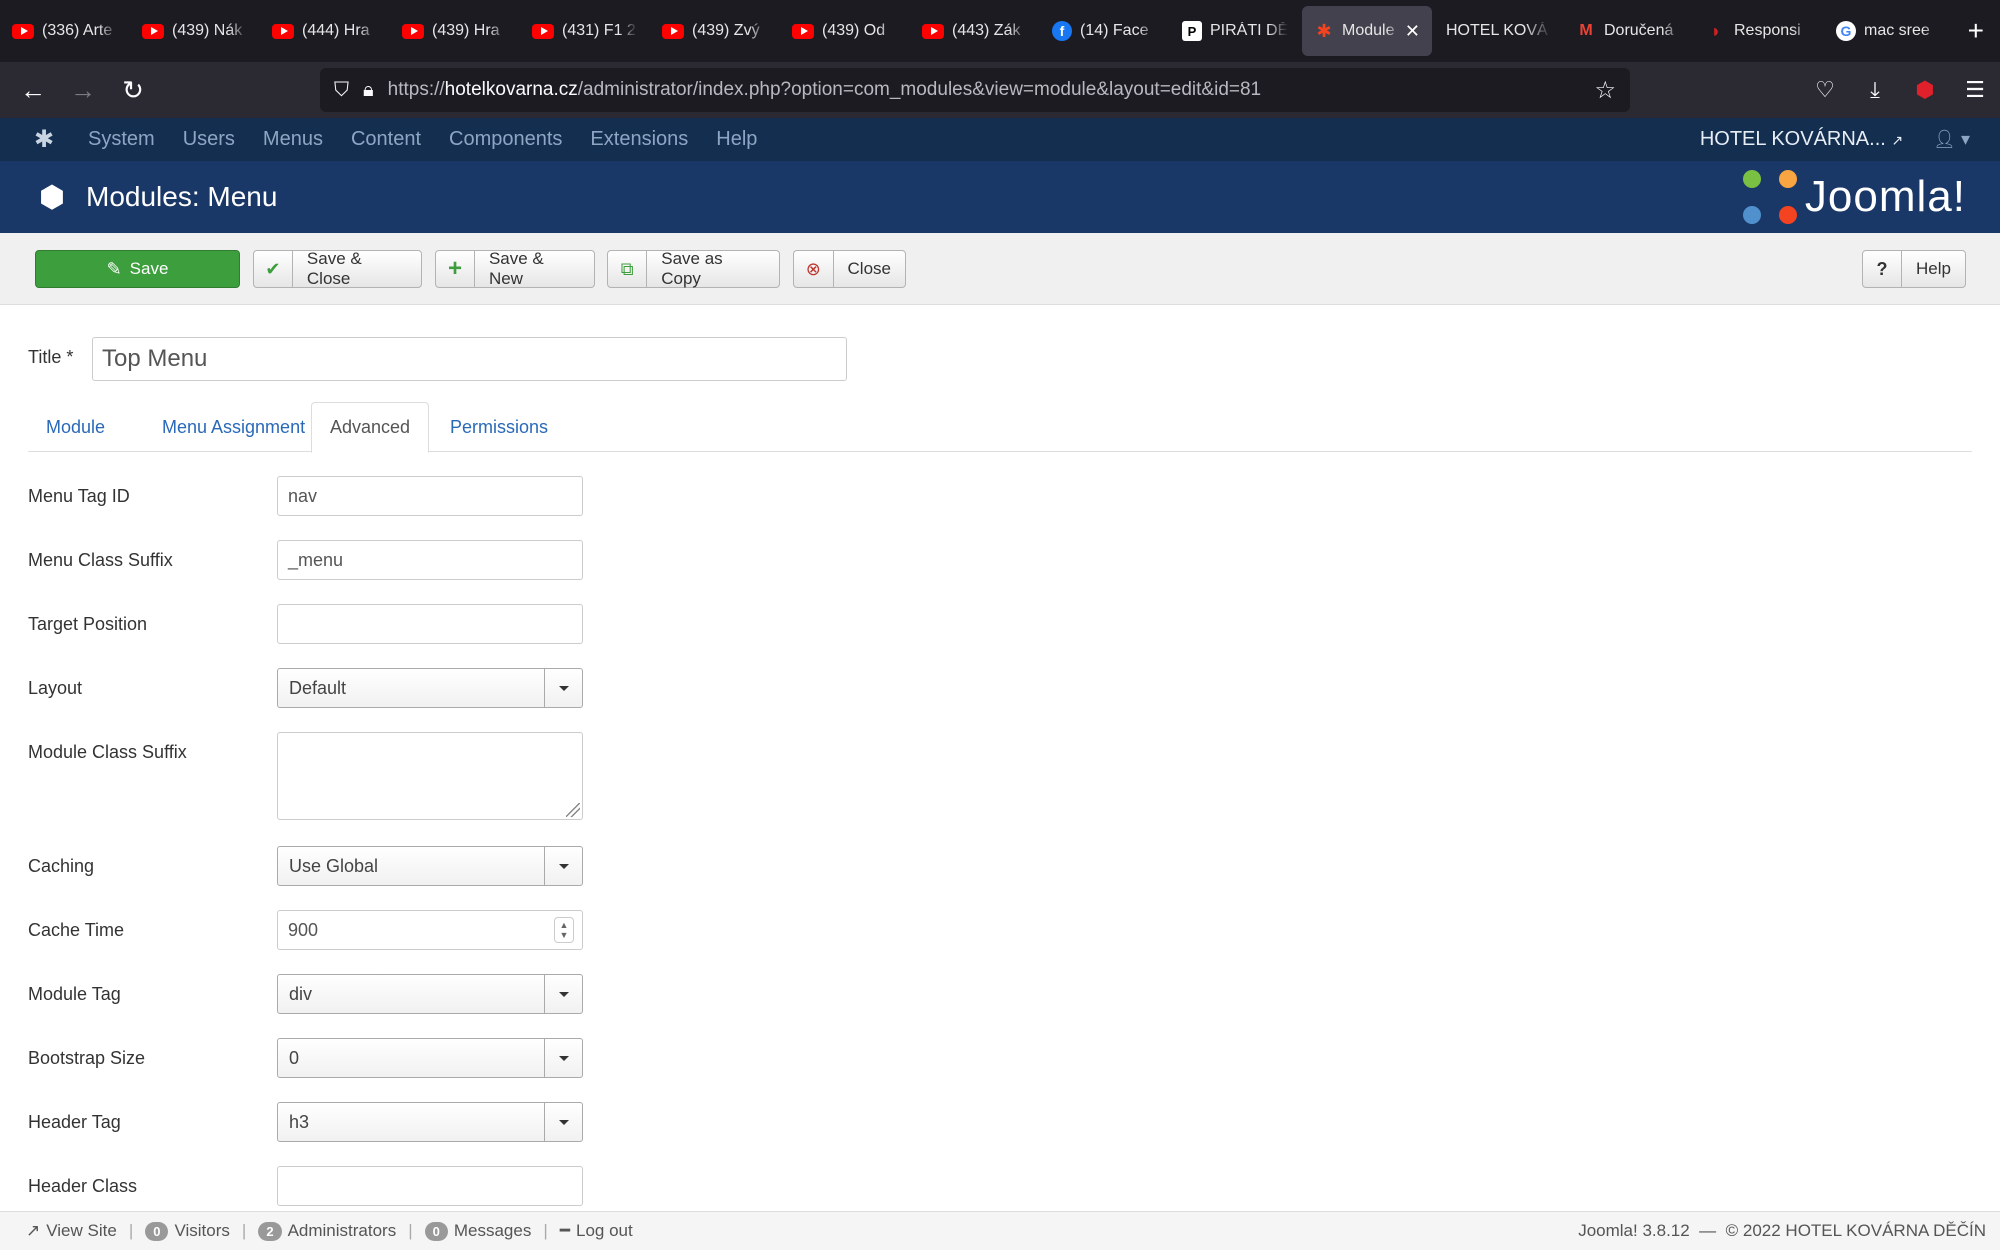  Describe the element at coordinates (182, 196) in the screenshot. I see `page-title: Modules: Menu` at that location.